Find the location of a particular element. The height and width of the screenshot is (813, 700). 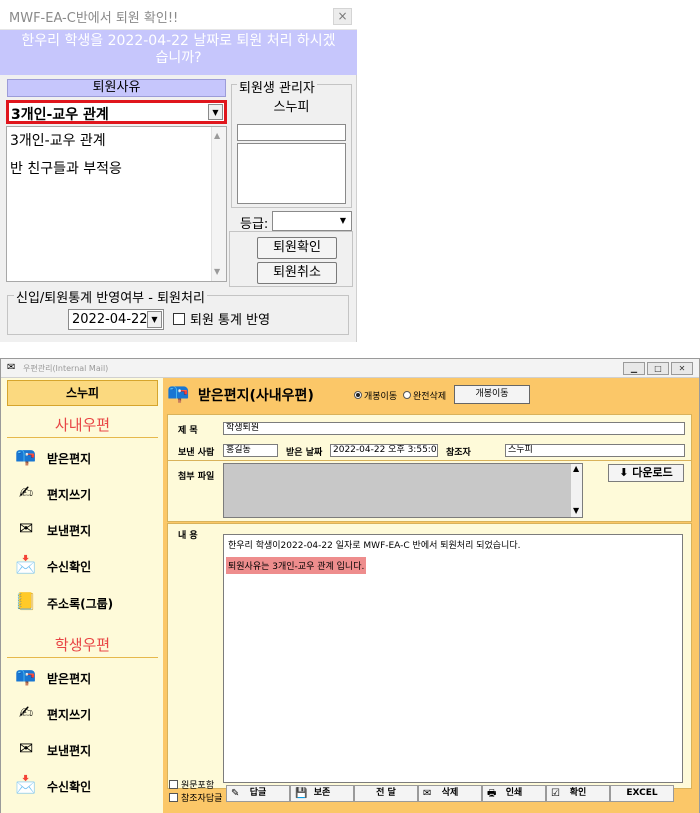

nav-label: 주소록(그룹) is located at coordinates (80, 604).